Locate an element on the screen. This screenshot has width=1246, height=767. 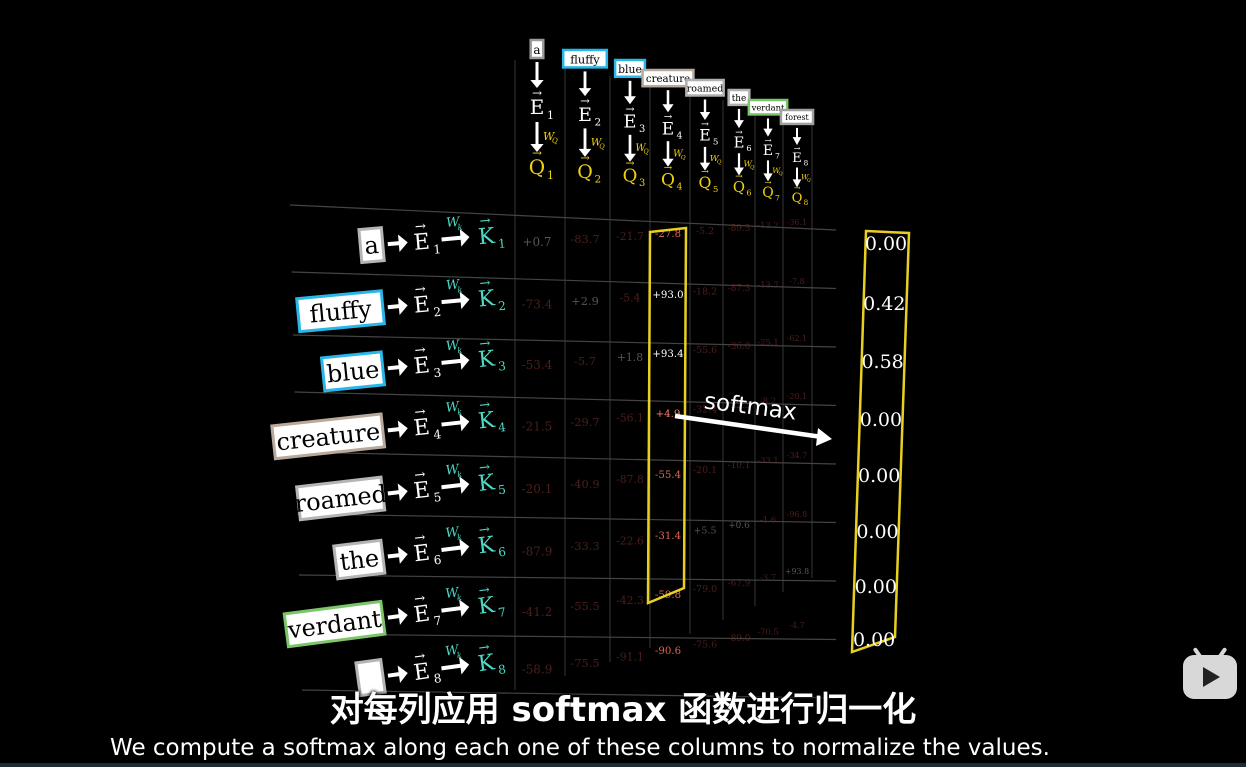
svg-text: 3 is located at coordinates (642, 129).